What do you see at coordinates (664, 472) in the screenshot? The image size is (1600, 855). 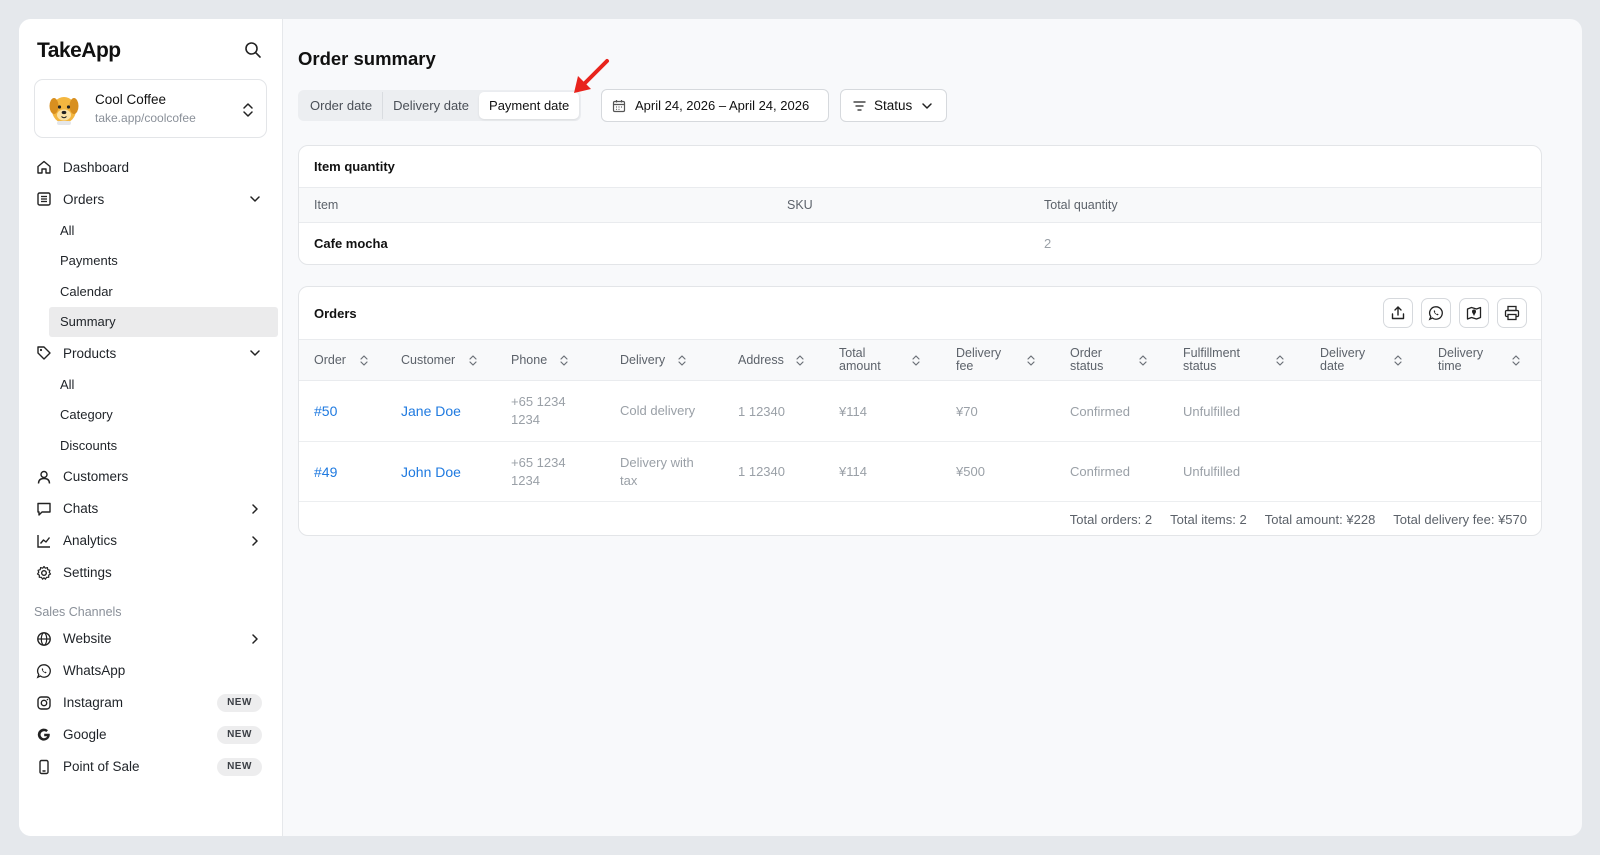 I see `order-delivery: Delivery with tax` at bounding box center [664, 472].